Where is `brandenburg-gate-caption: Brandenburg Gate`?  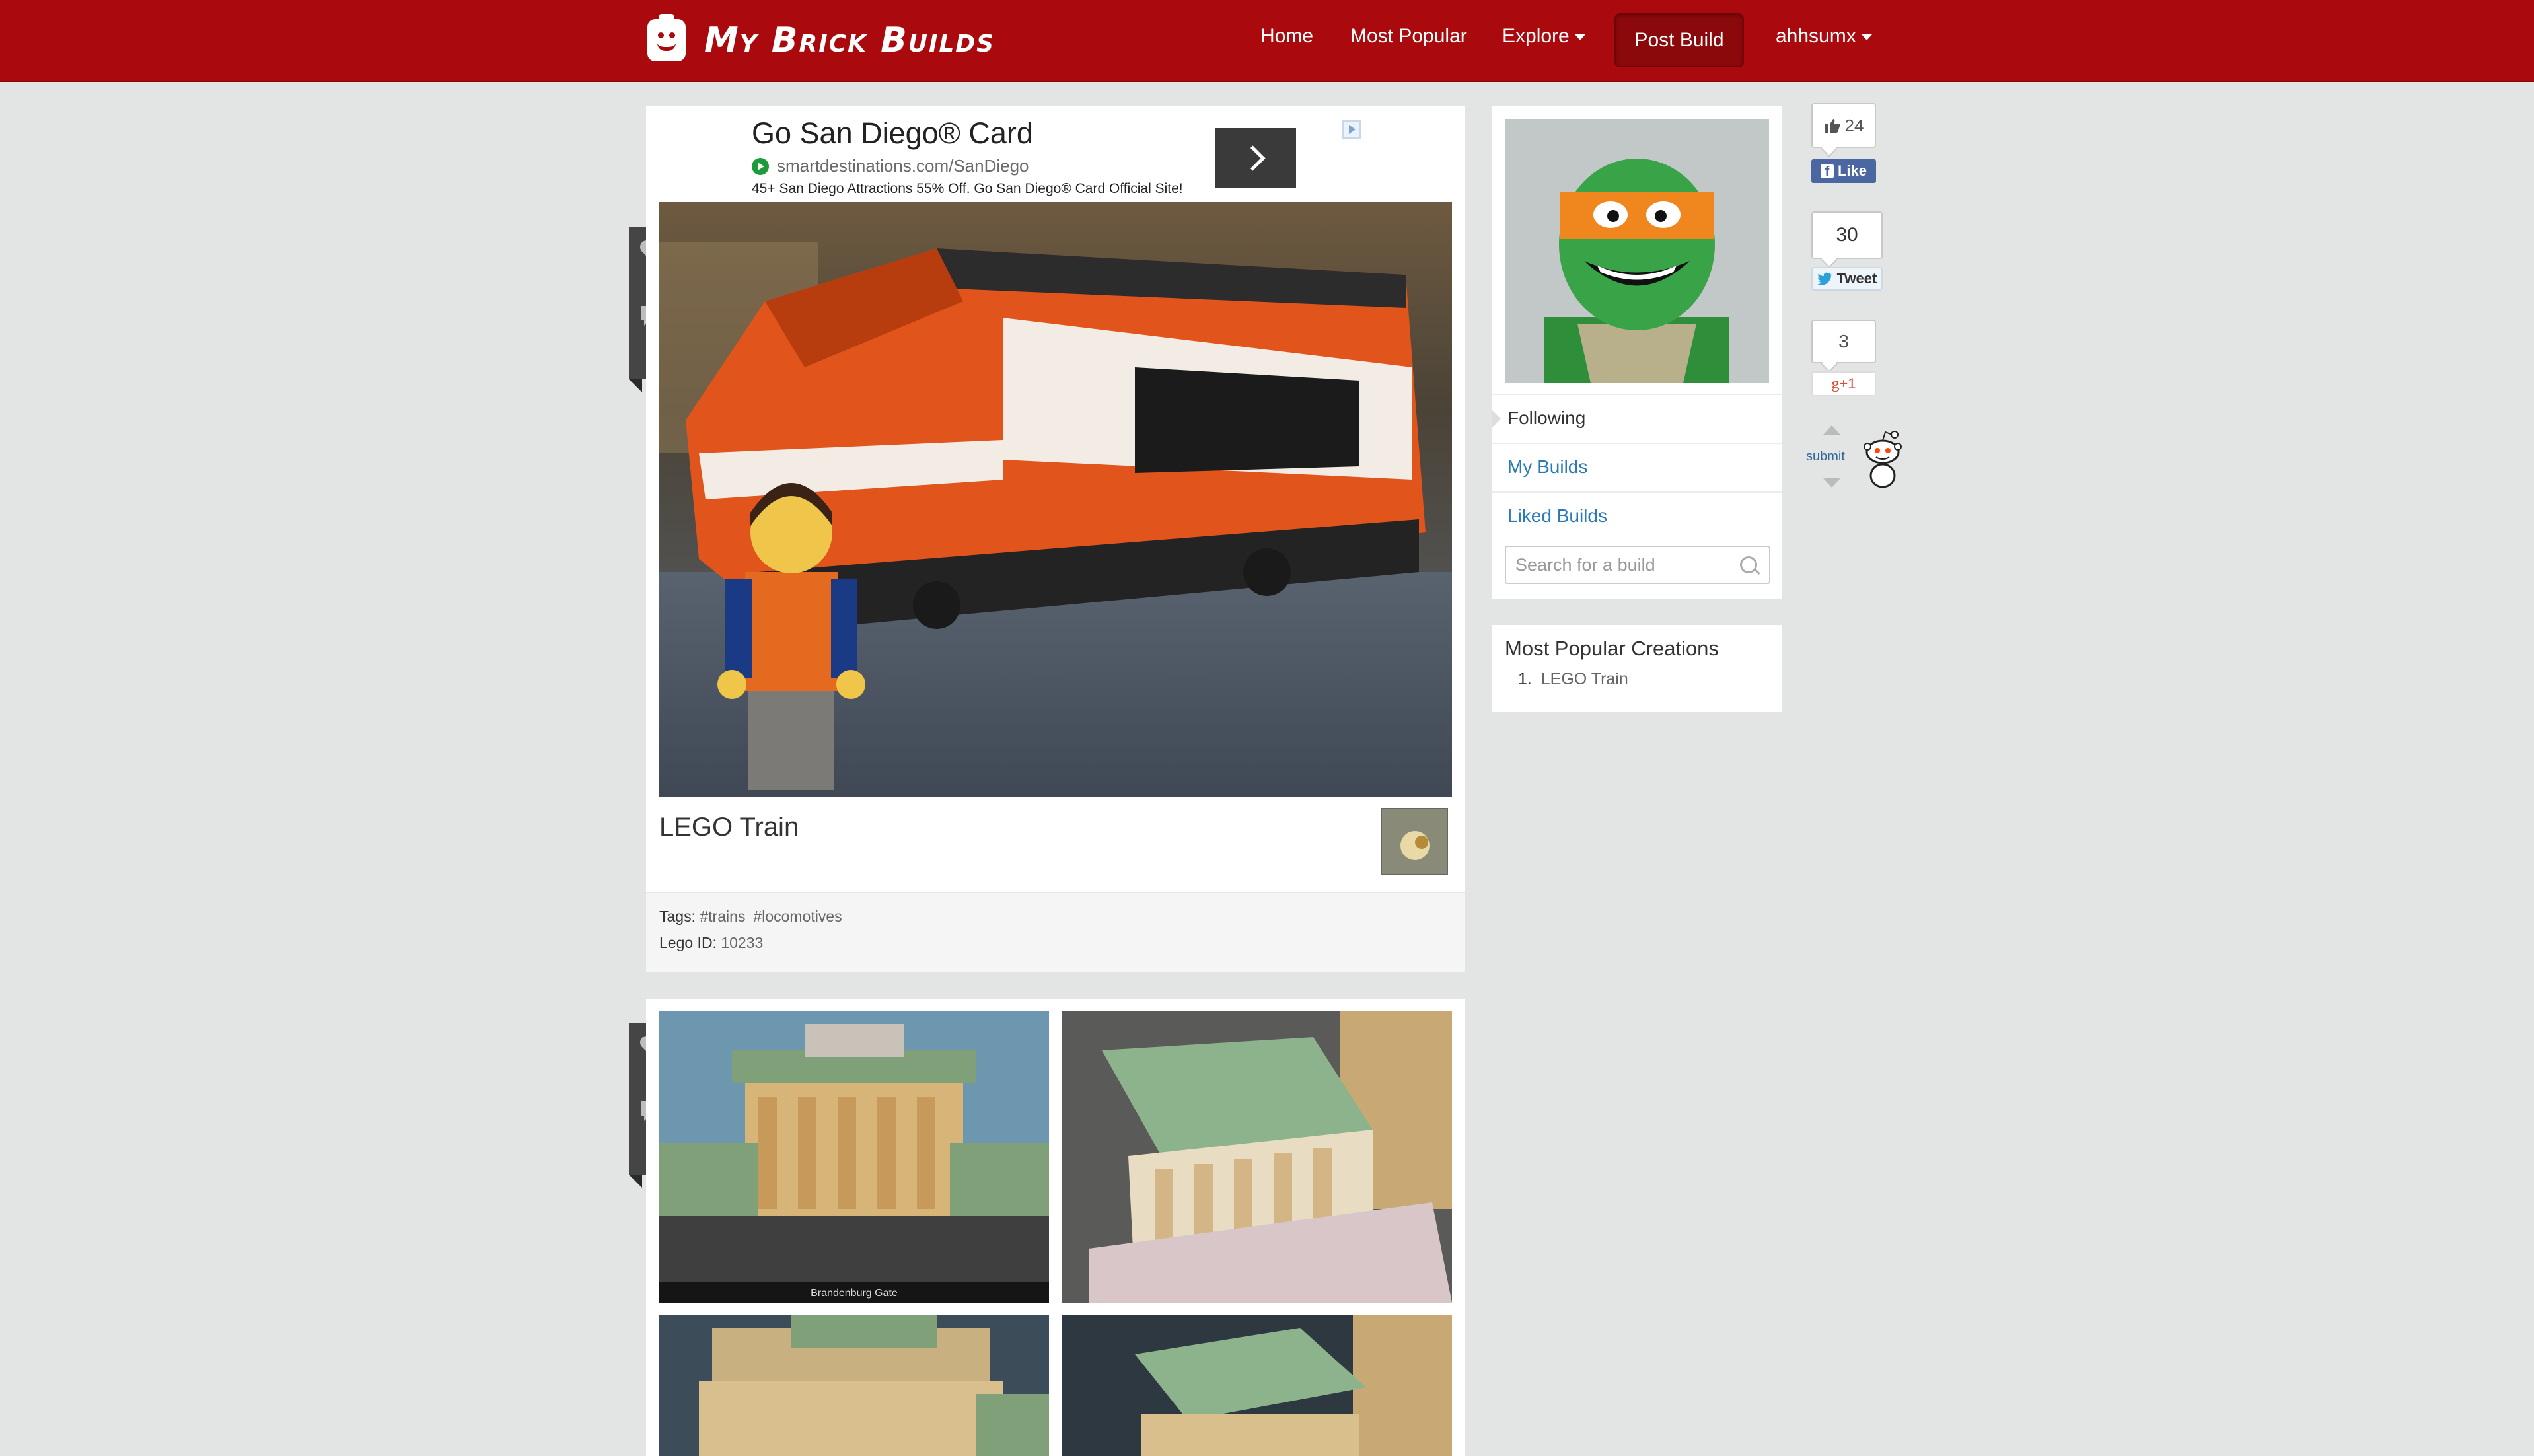
brandenburg-gate-caption: Brandenburg Gate is located at coordinates (854, 1293).